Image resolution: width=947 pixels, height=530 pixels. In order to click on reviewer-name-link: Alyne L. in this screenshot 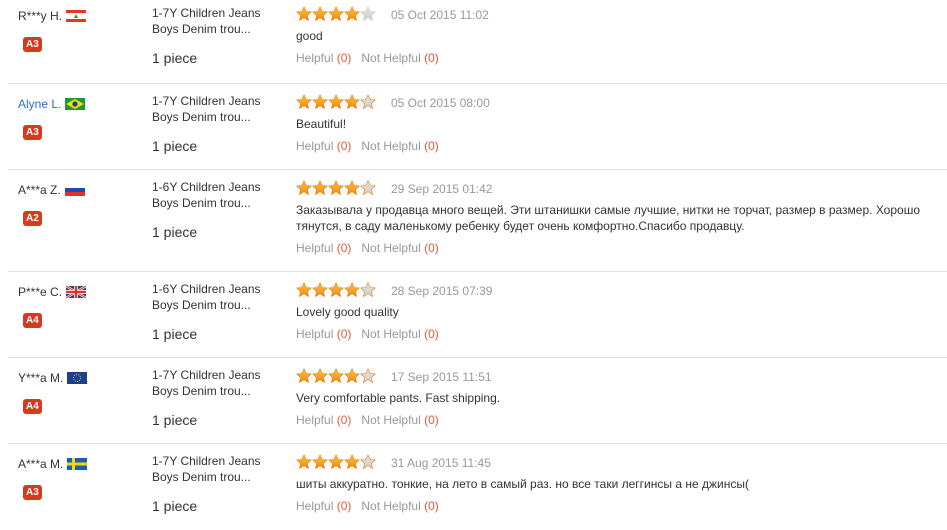, I will do `click(39, 104)`.